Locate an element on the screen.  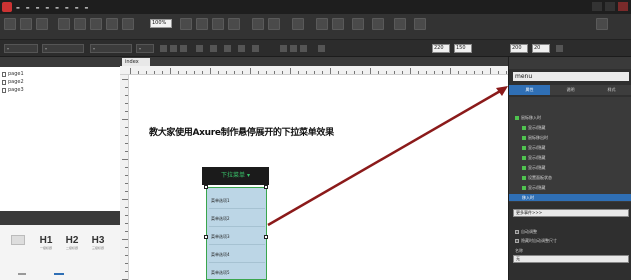
name-field: 无 is located at coordinates (571, 259).